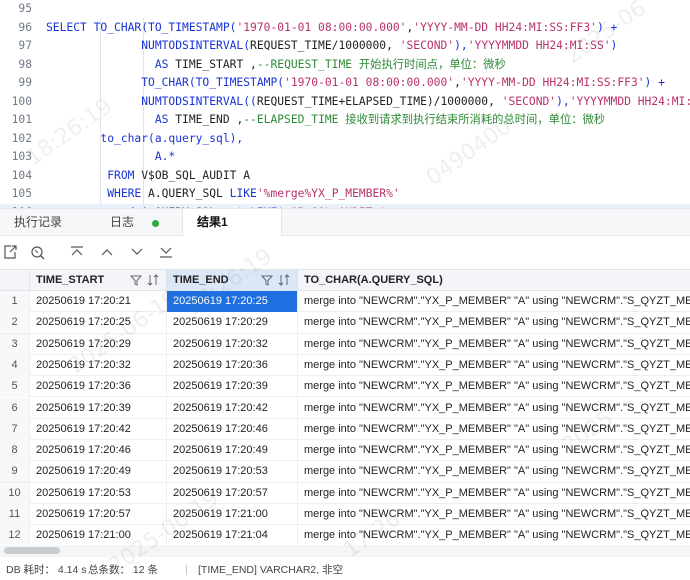  I want to click on cell-time-start: 20250619 17:20:21, so click(98, 301).